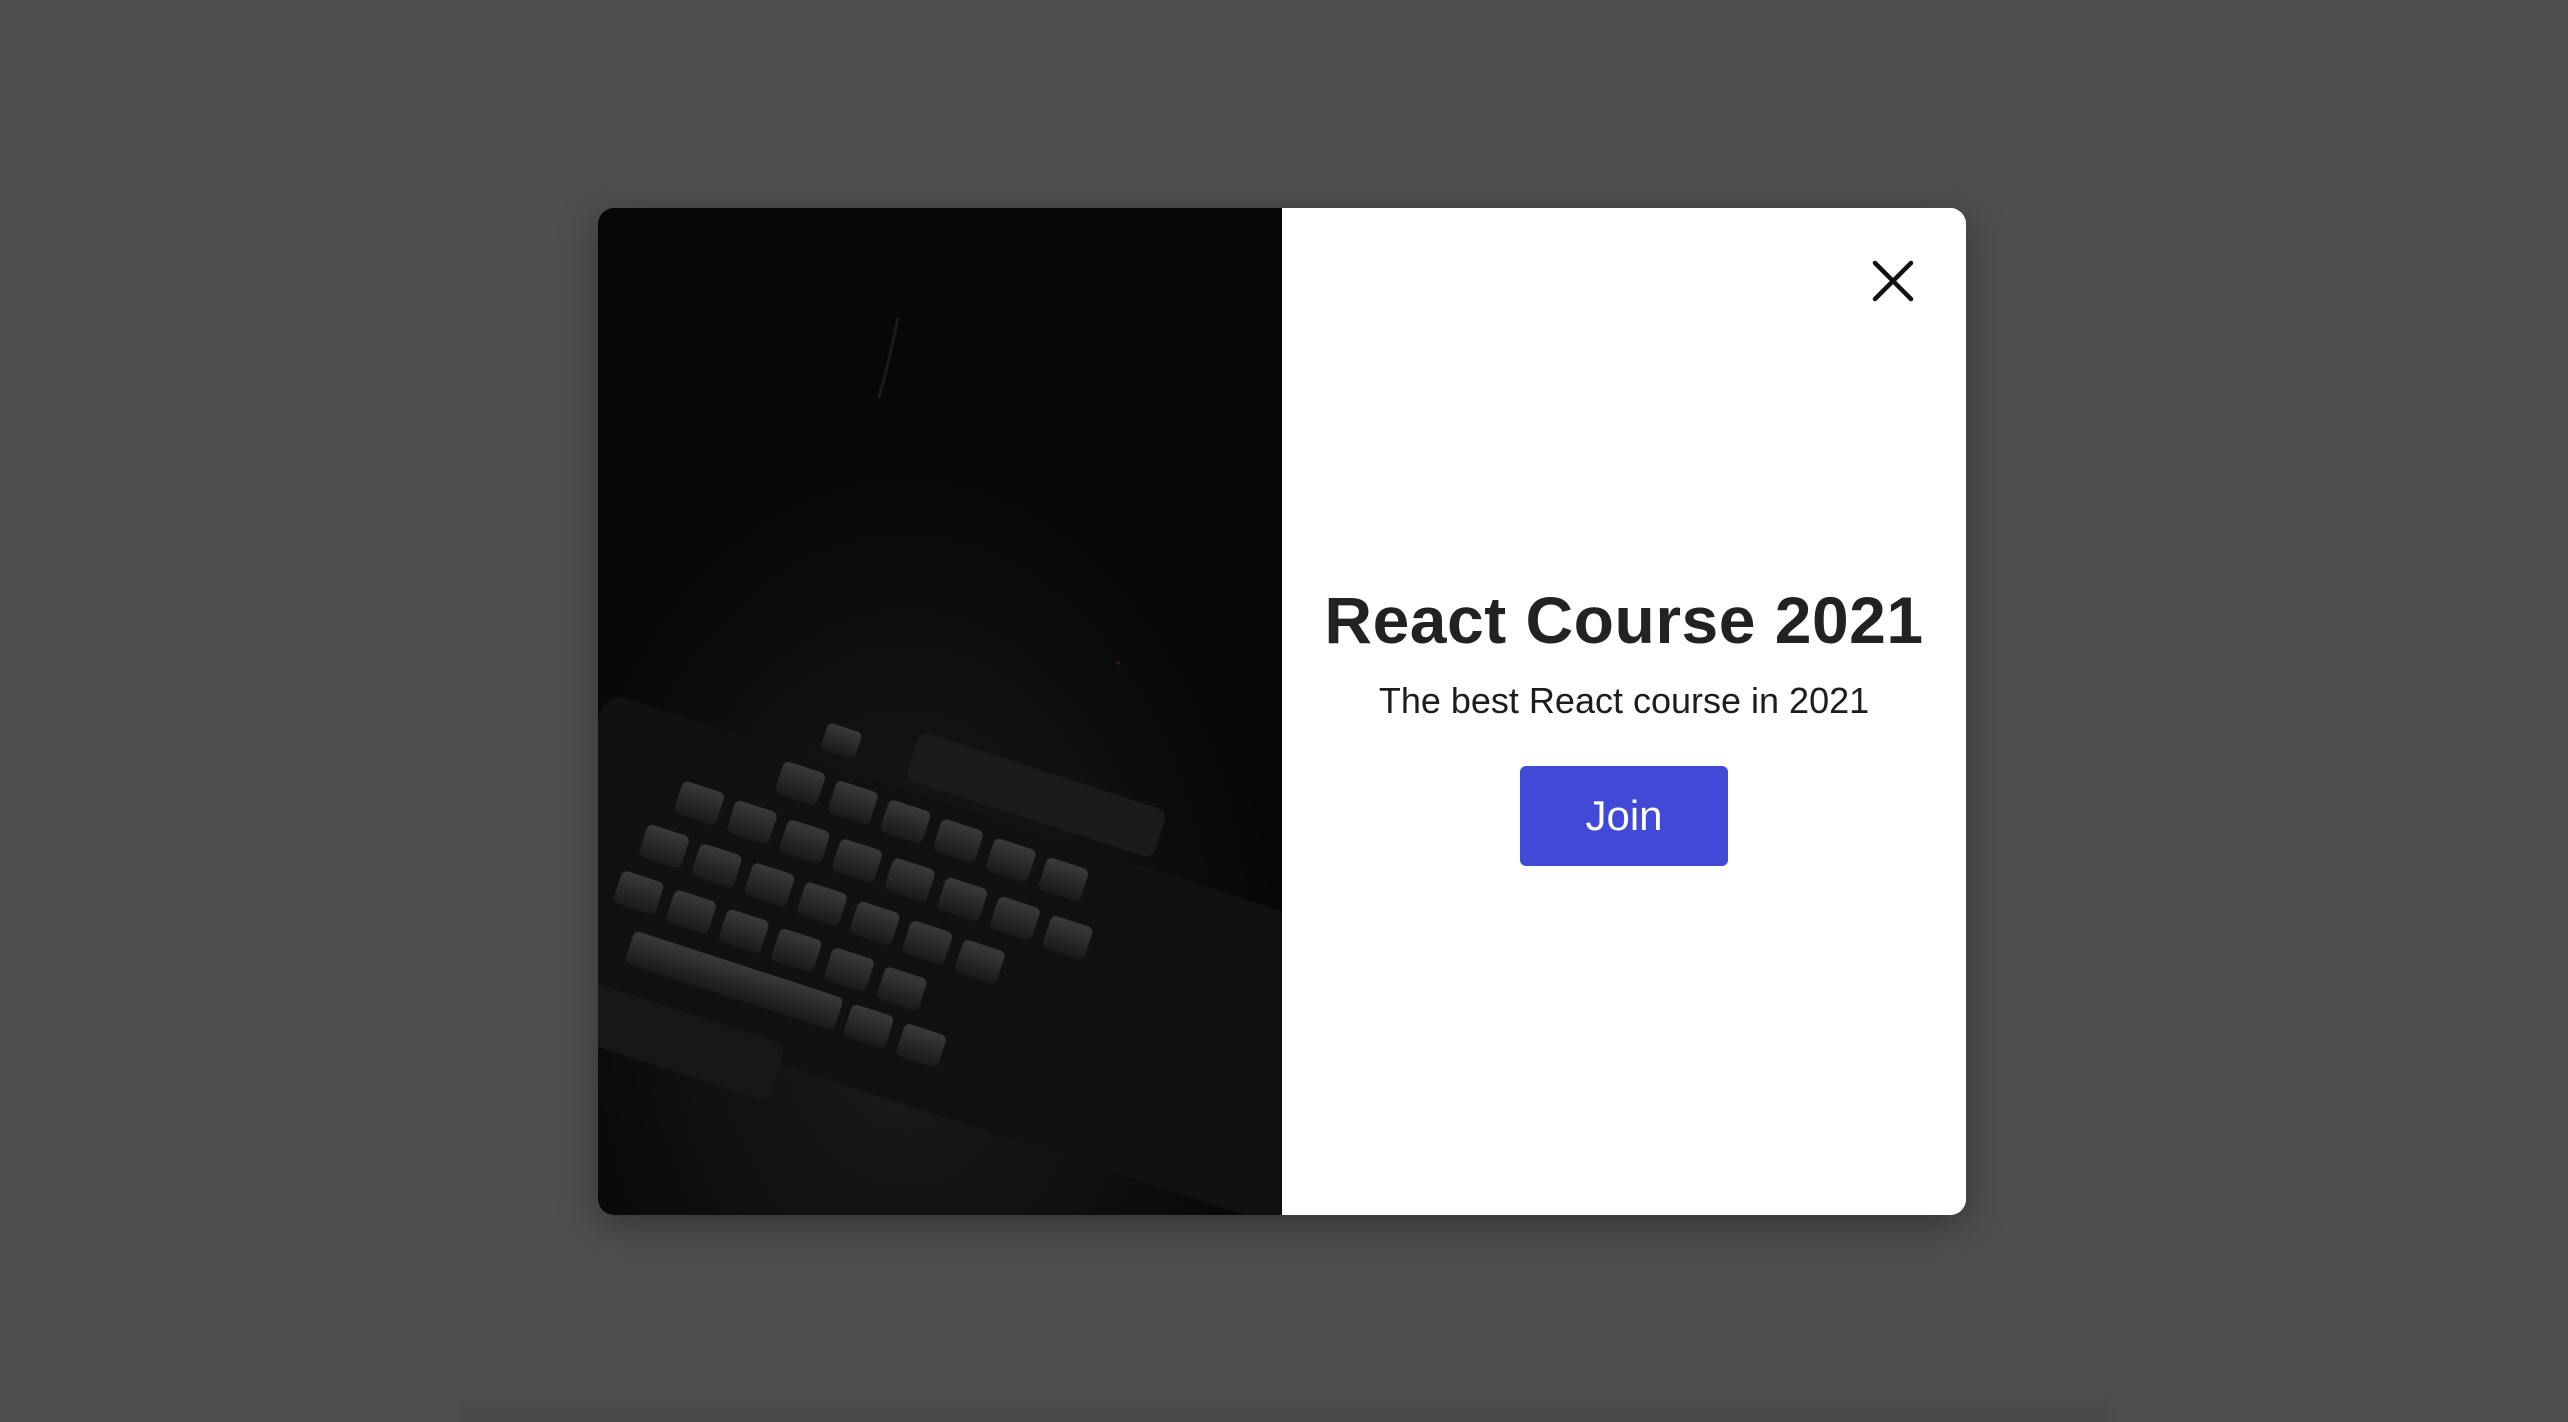  What do you see at coordinates (1285, 1408) in the screenshot?
I see `backdrop-shadow` at bounding box center [1285, 1408].